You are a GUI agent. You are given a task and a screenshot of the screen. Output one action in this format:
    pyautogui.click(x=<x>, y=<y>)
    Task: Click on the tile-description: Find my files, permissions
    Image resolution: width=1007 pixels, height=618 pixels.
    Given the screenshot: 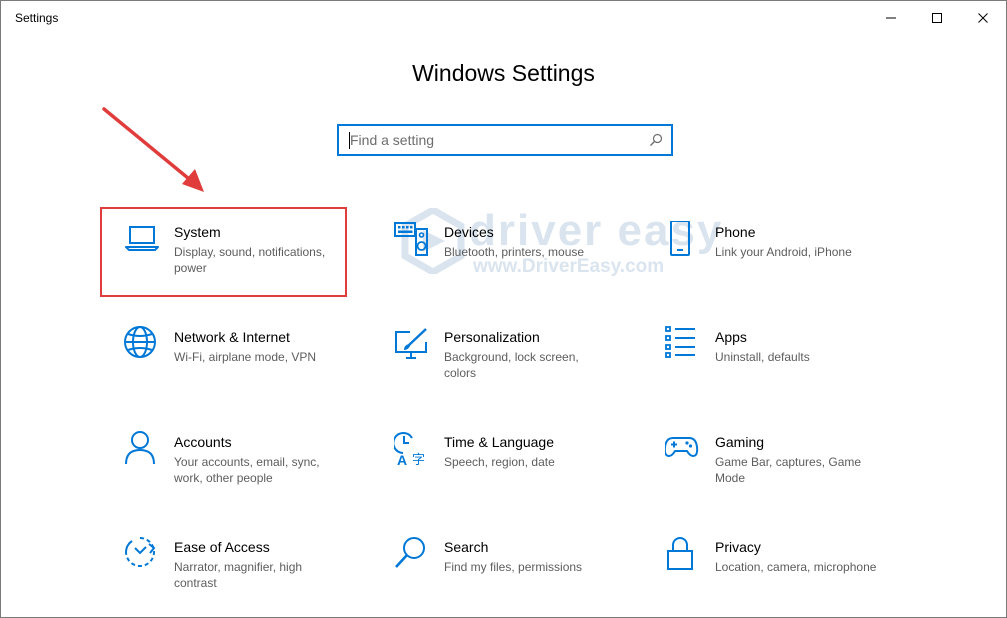 What is the action you would take?
    pyautogui.click(x=513, y=567)
    